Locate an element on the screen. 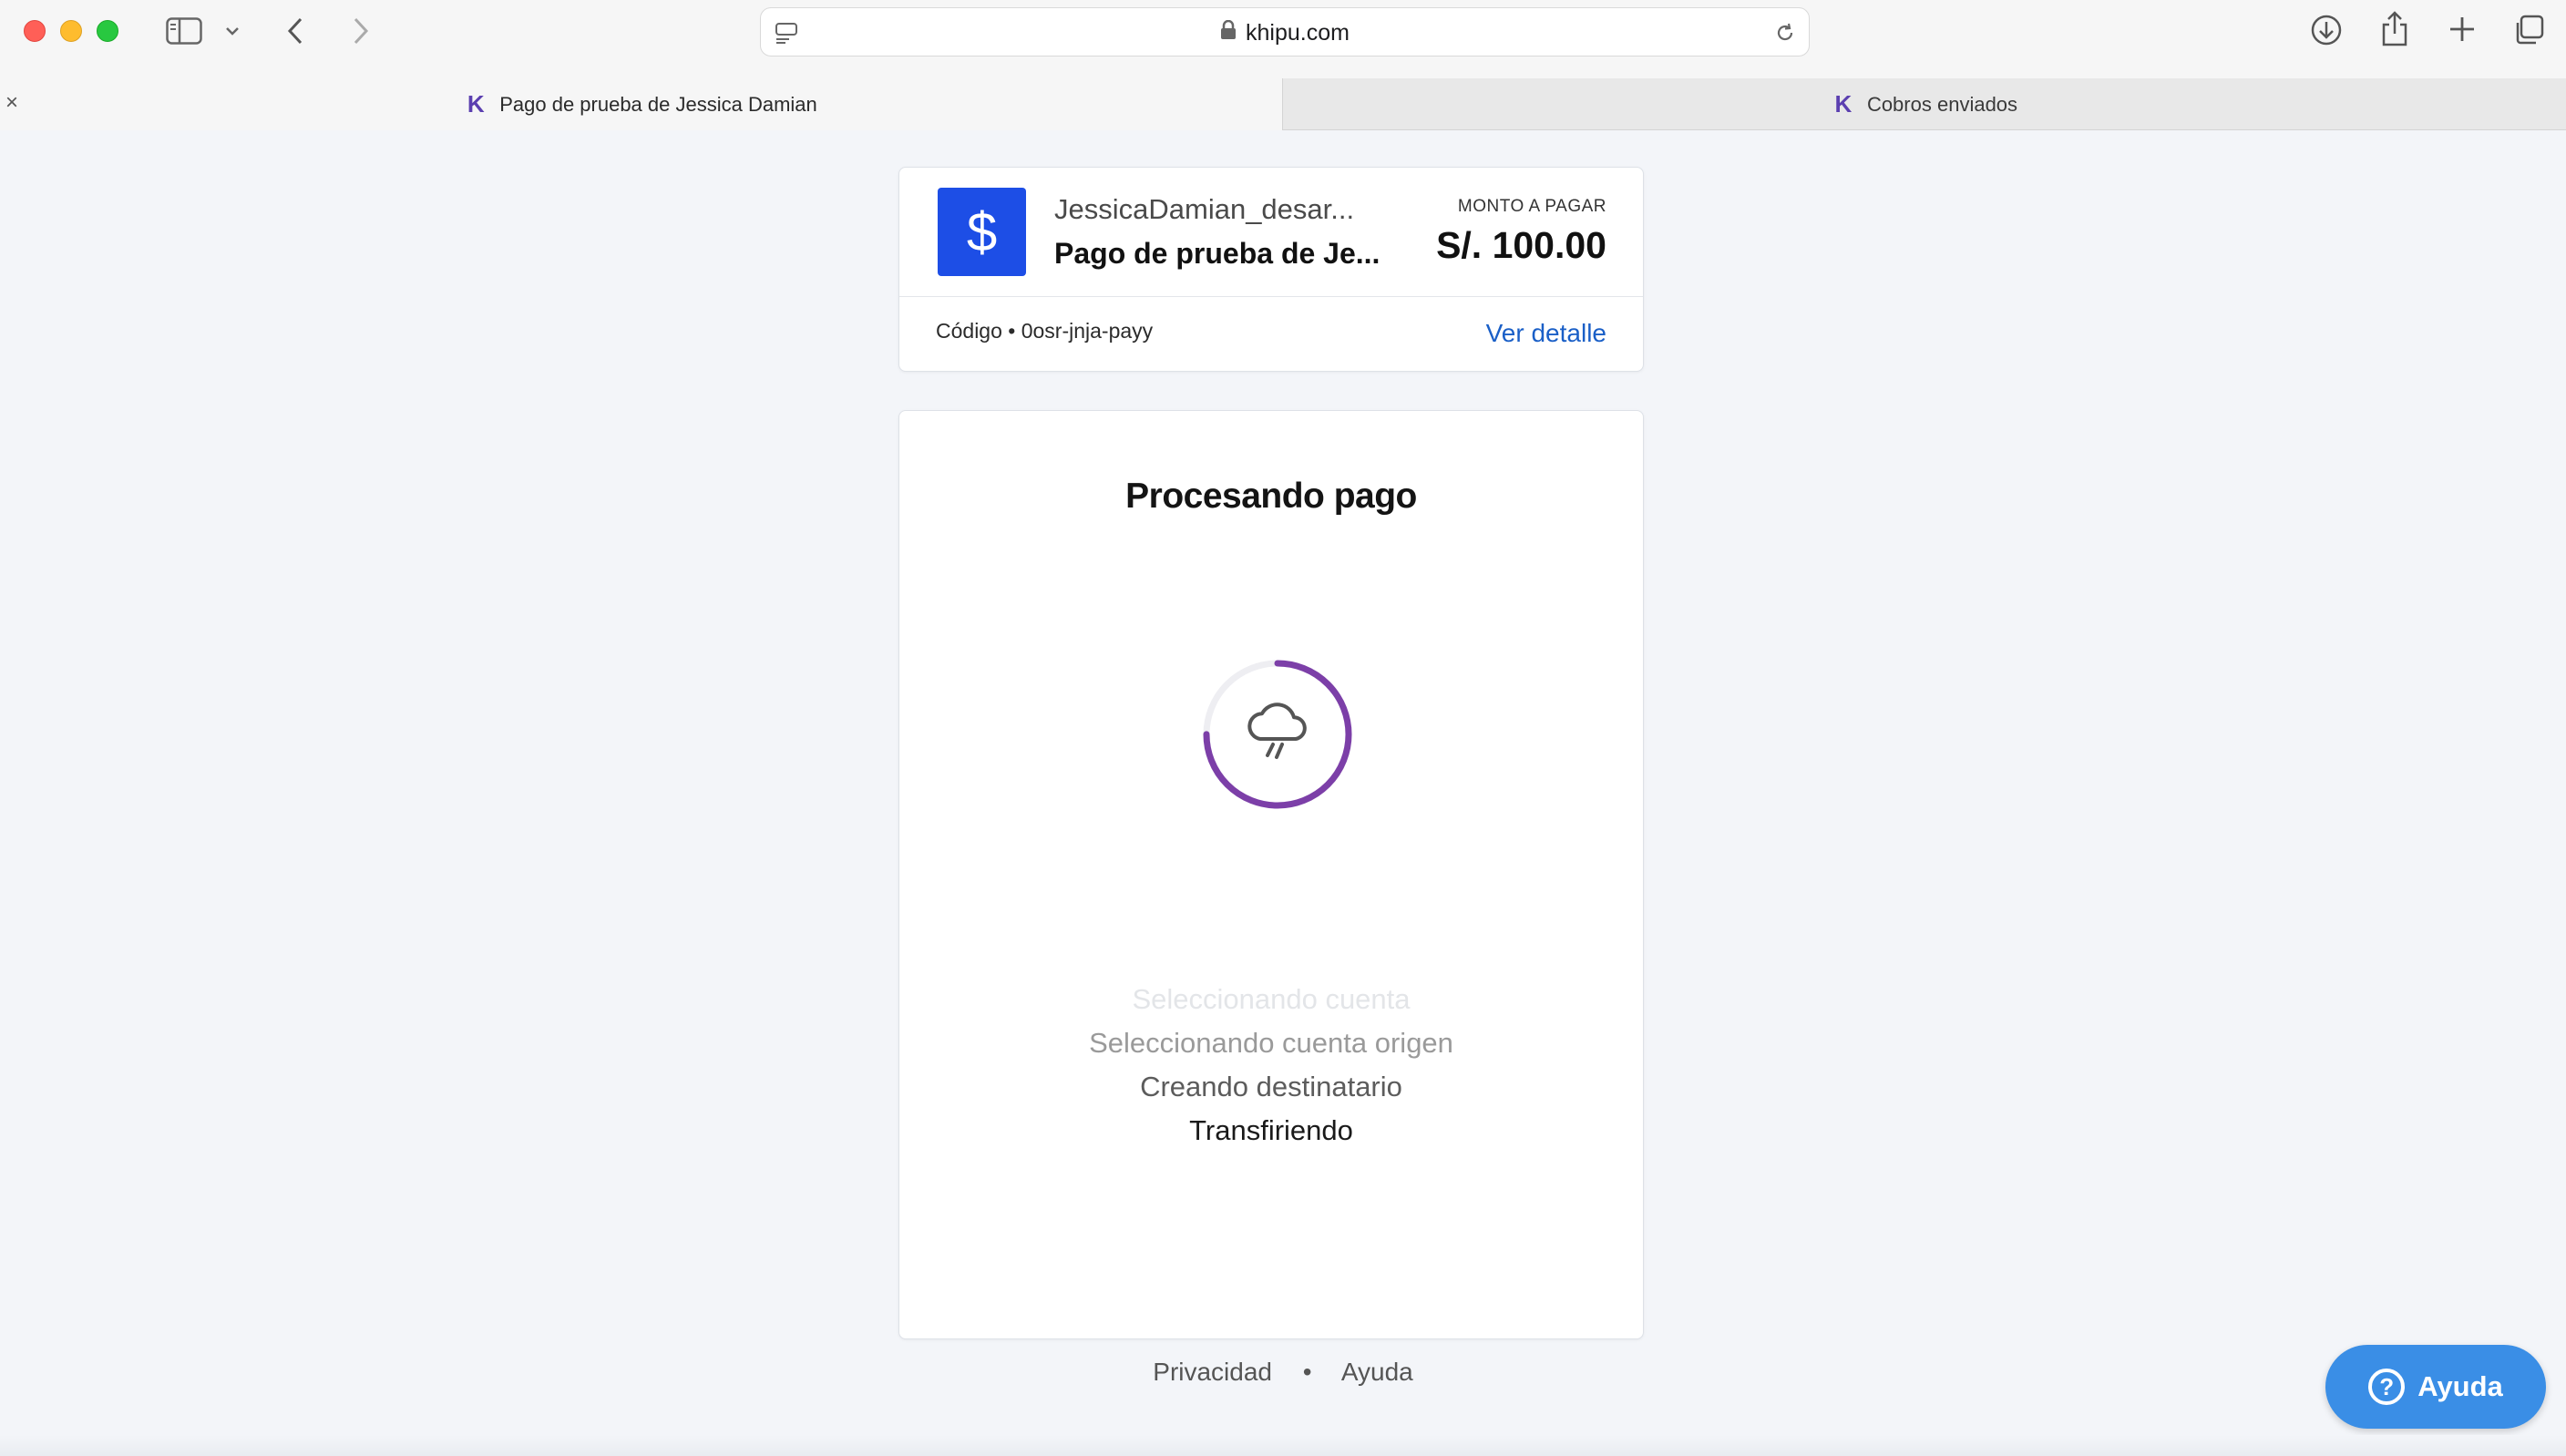 This screenshot has width=2566, height=1456. browser-toolbar: khipu.com is located at coordinates (1283, 39).